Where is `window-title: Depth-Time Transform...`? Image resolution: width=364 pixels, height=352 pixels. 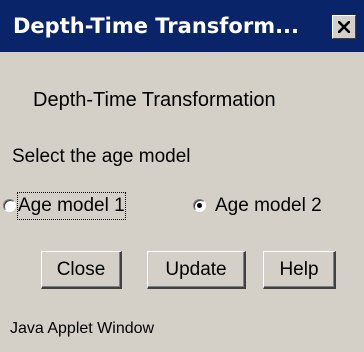 window-title: Depth-Time Transform... is located at coordinates (156, 26).